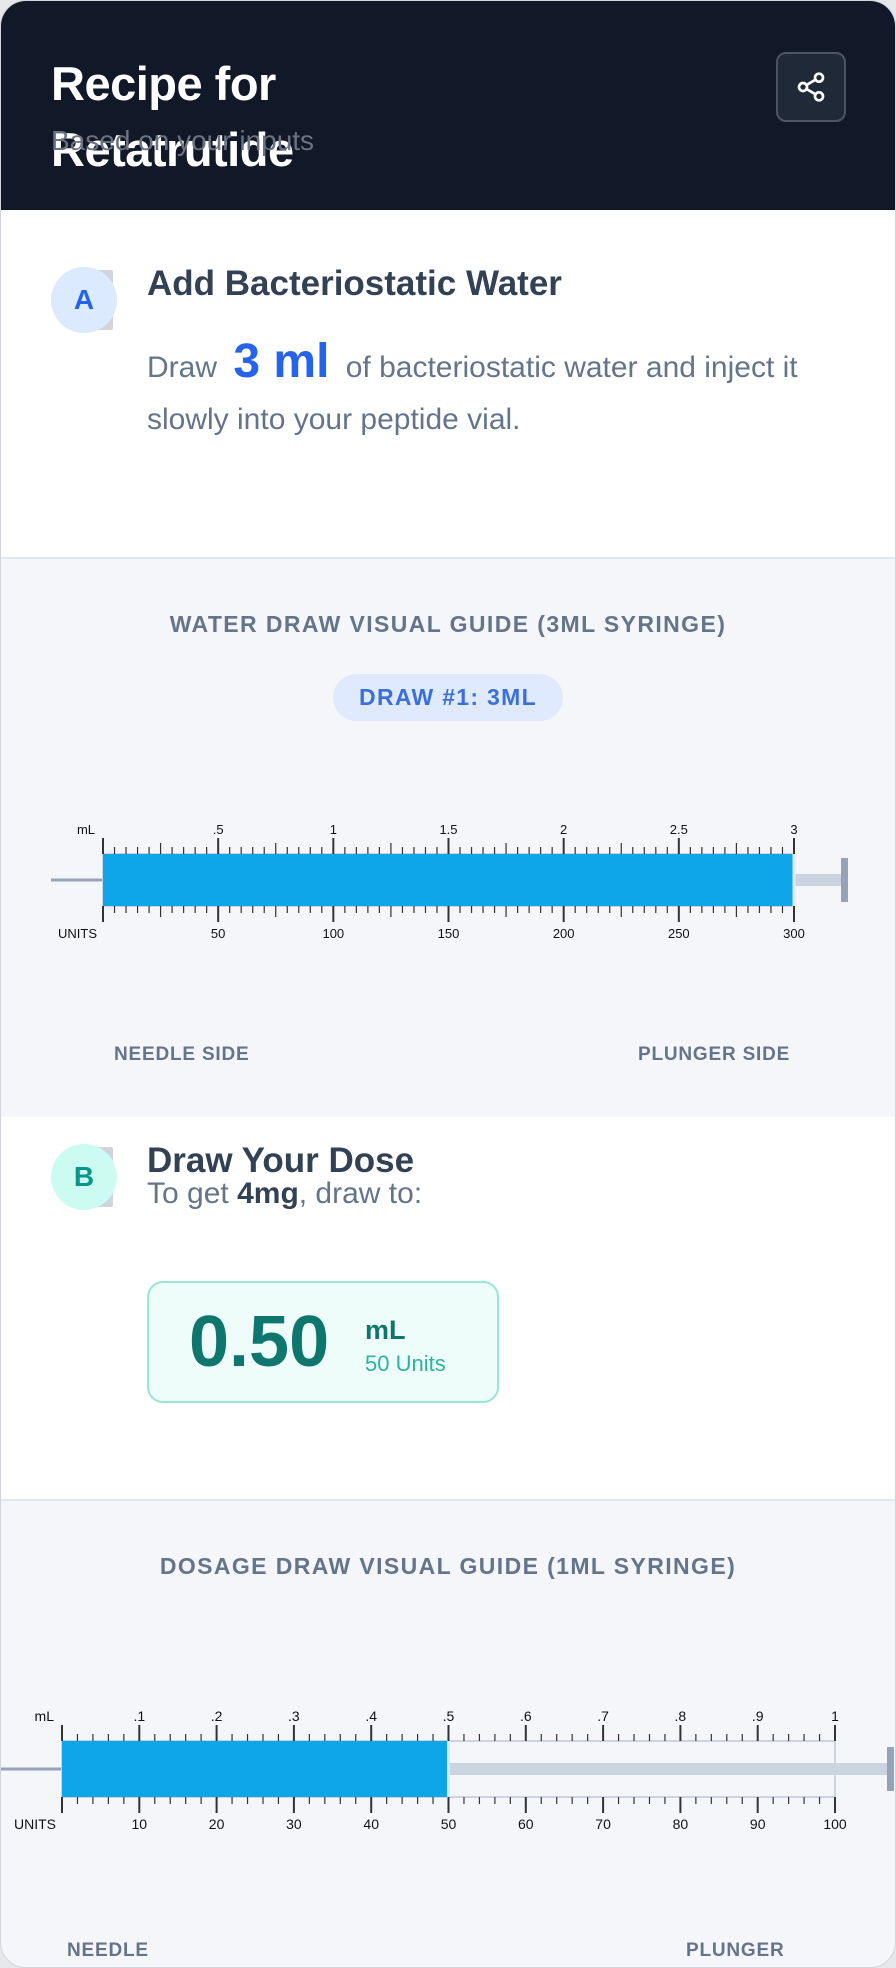 The image size is (896, 1968). What do you see at coordinates (354, 283) in the screenshot?
I see `step-a-title: Add Bacteriostatic Water` at bounding box center [354, 283].